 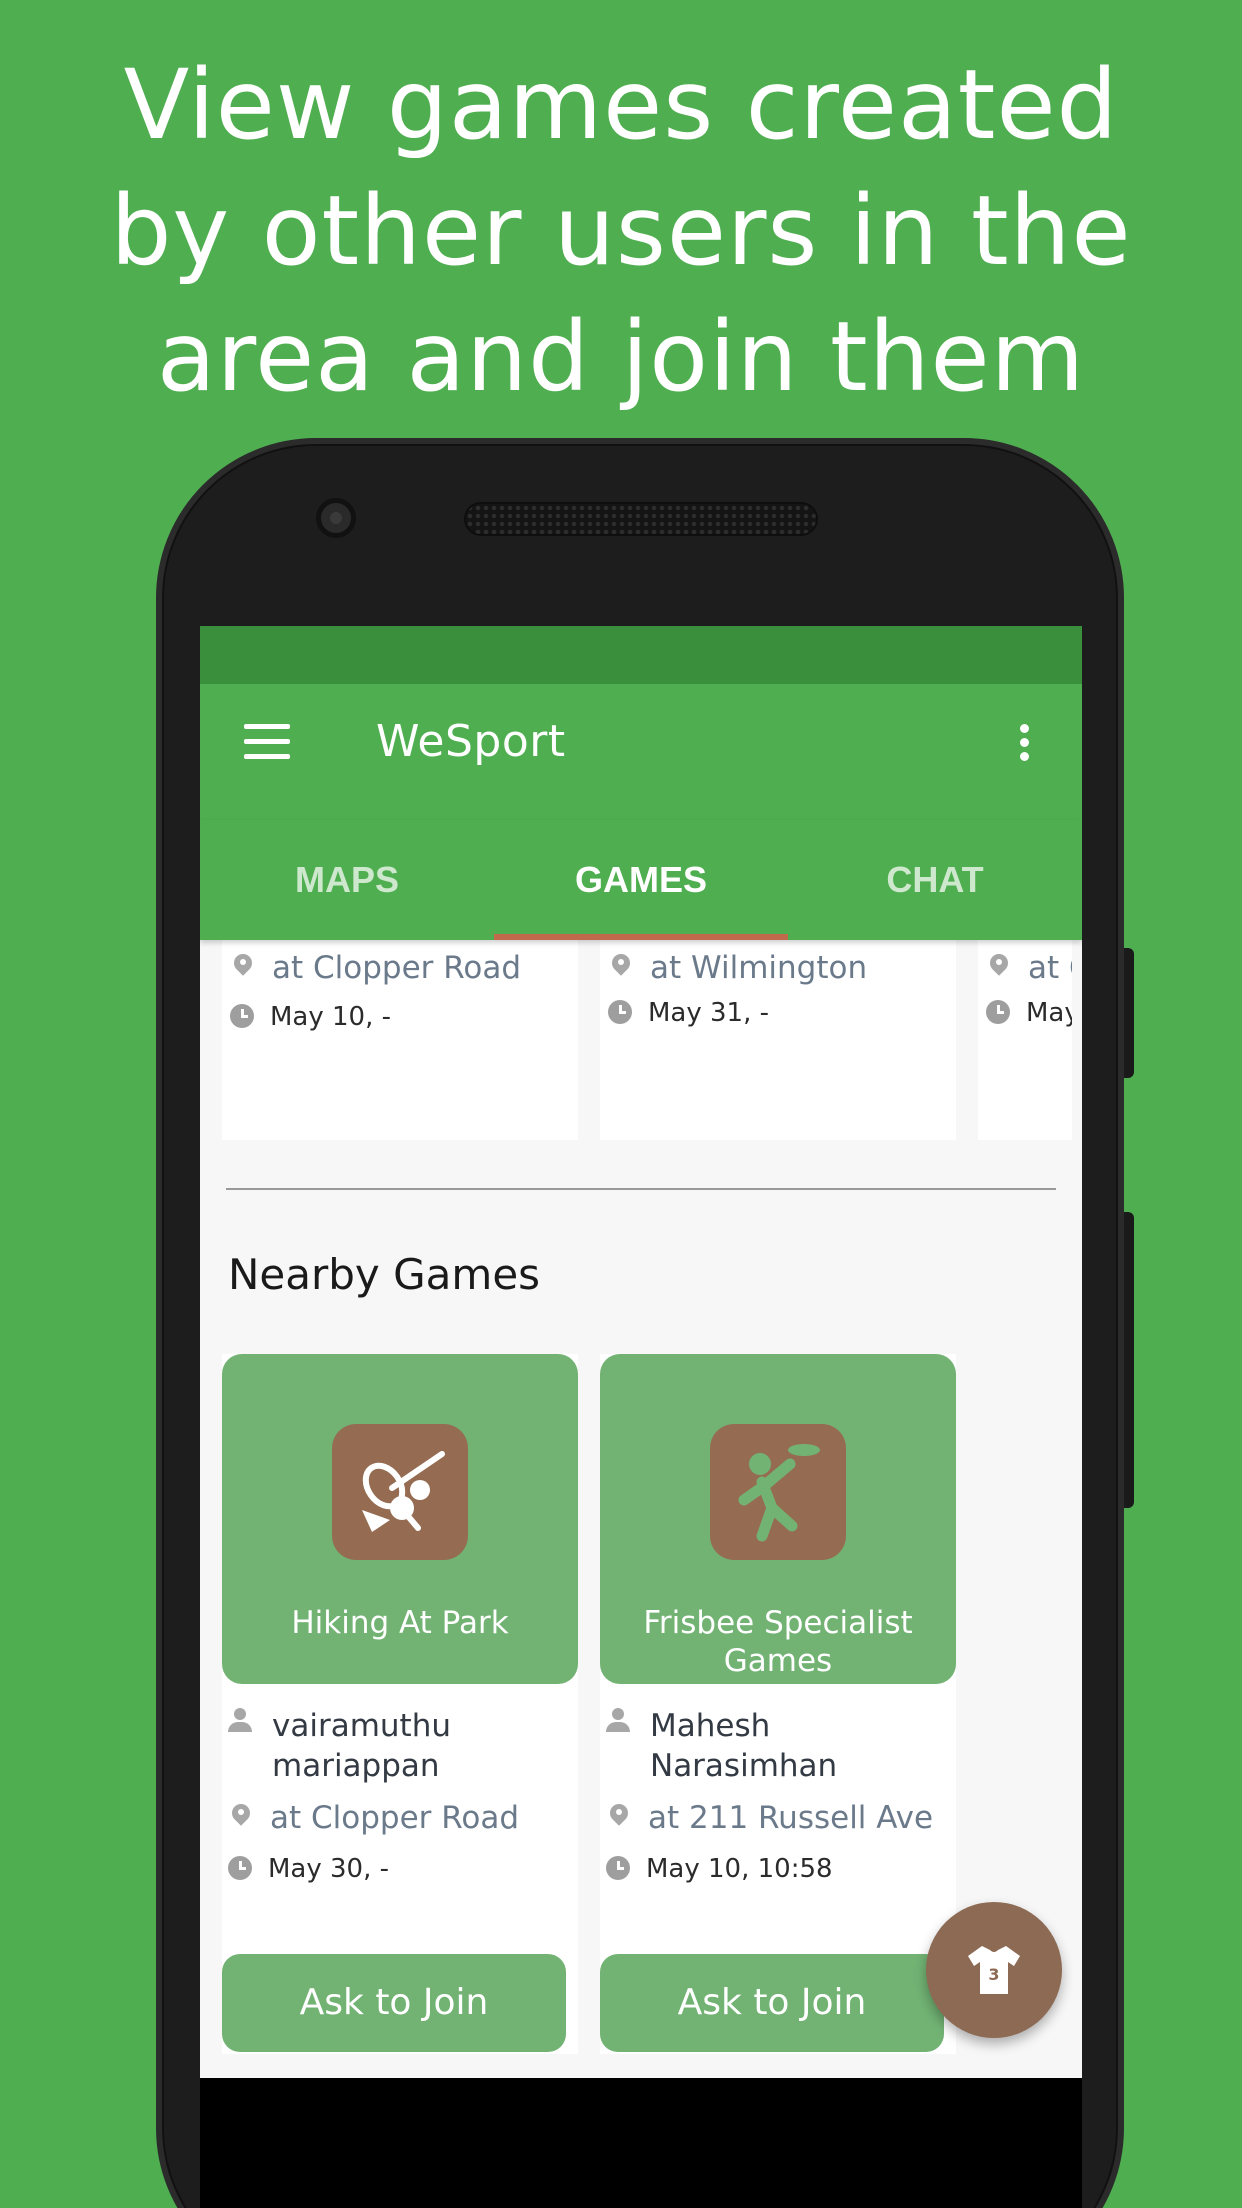 I want to click on earpiece-speaker, so click(x=641, y=519).